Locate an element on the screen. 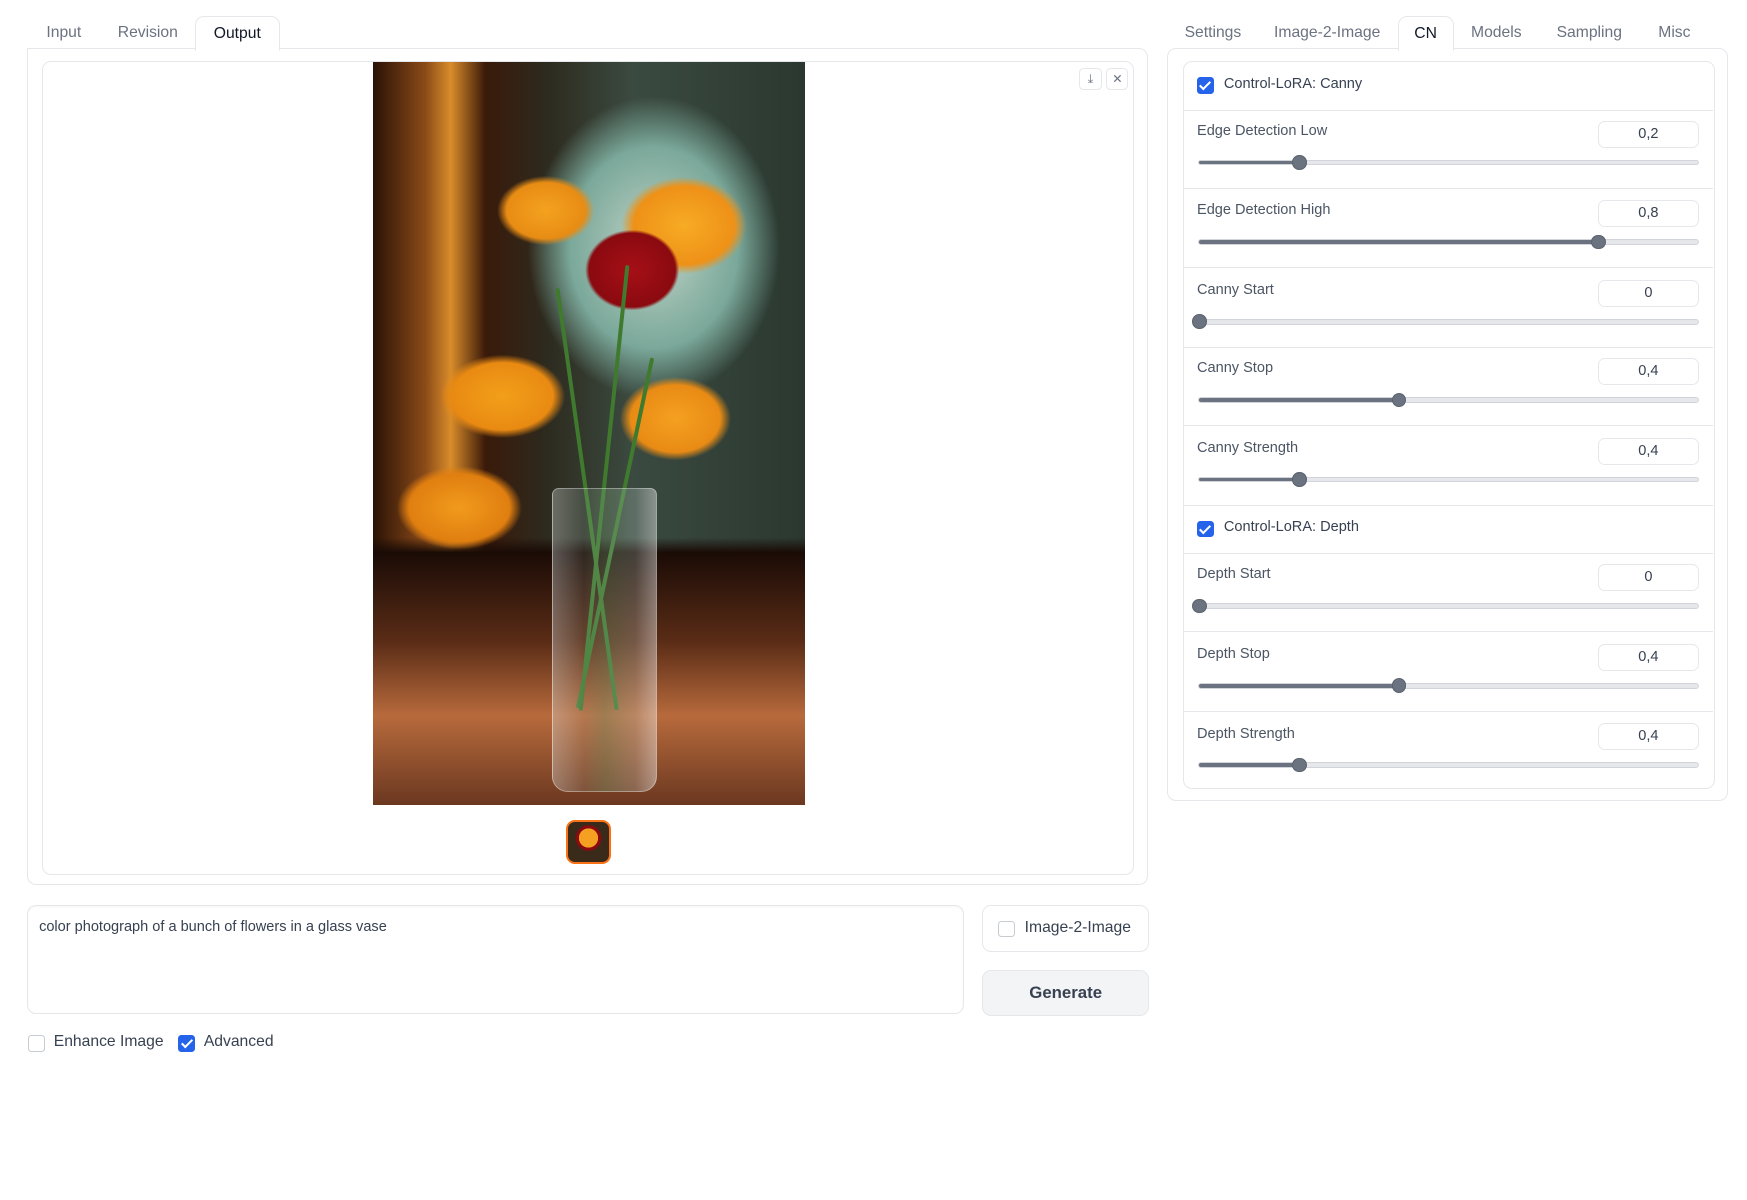  slider-label: Edge Detection High is located at coordinates (1264, 210).